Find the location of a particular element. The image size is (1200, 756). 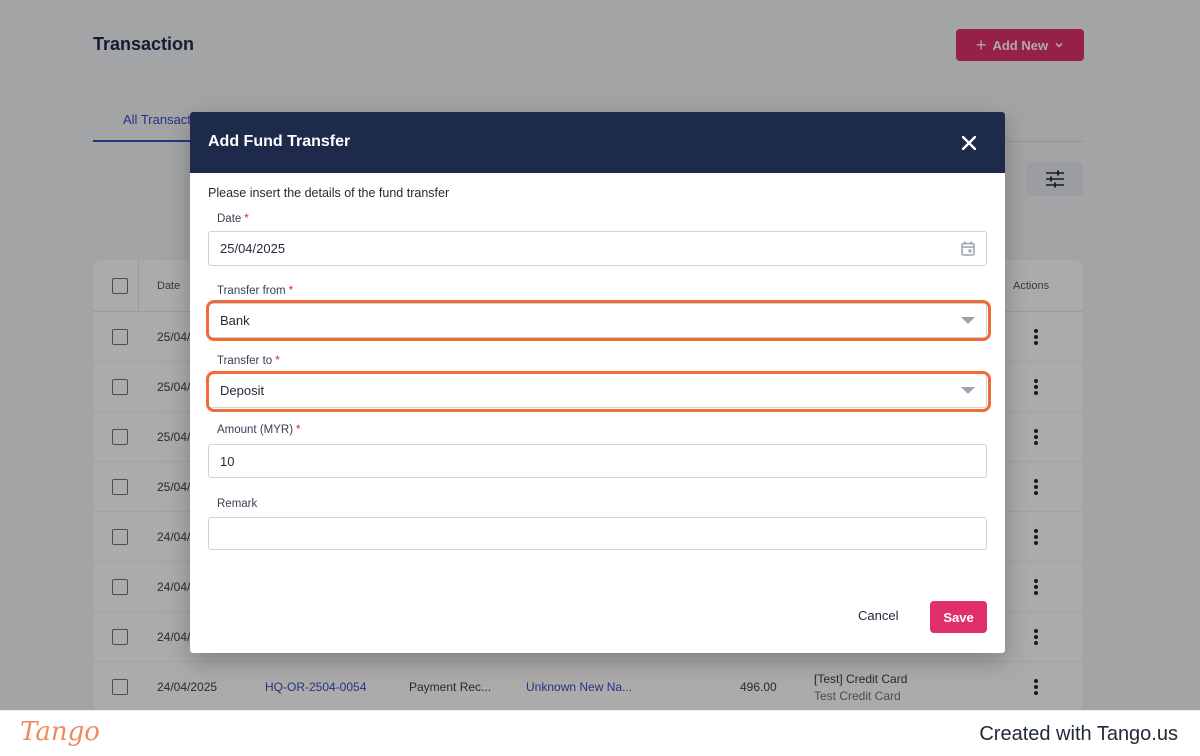

amount-label: Amount (MYR) * is located at coordinates (259, 430).